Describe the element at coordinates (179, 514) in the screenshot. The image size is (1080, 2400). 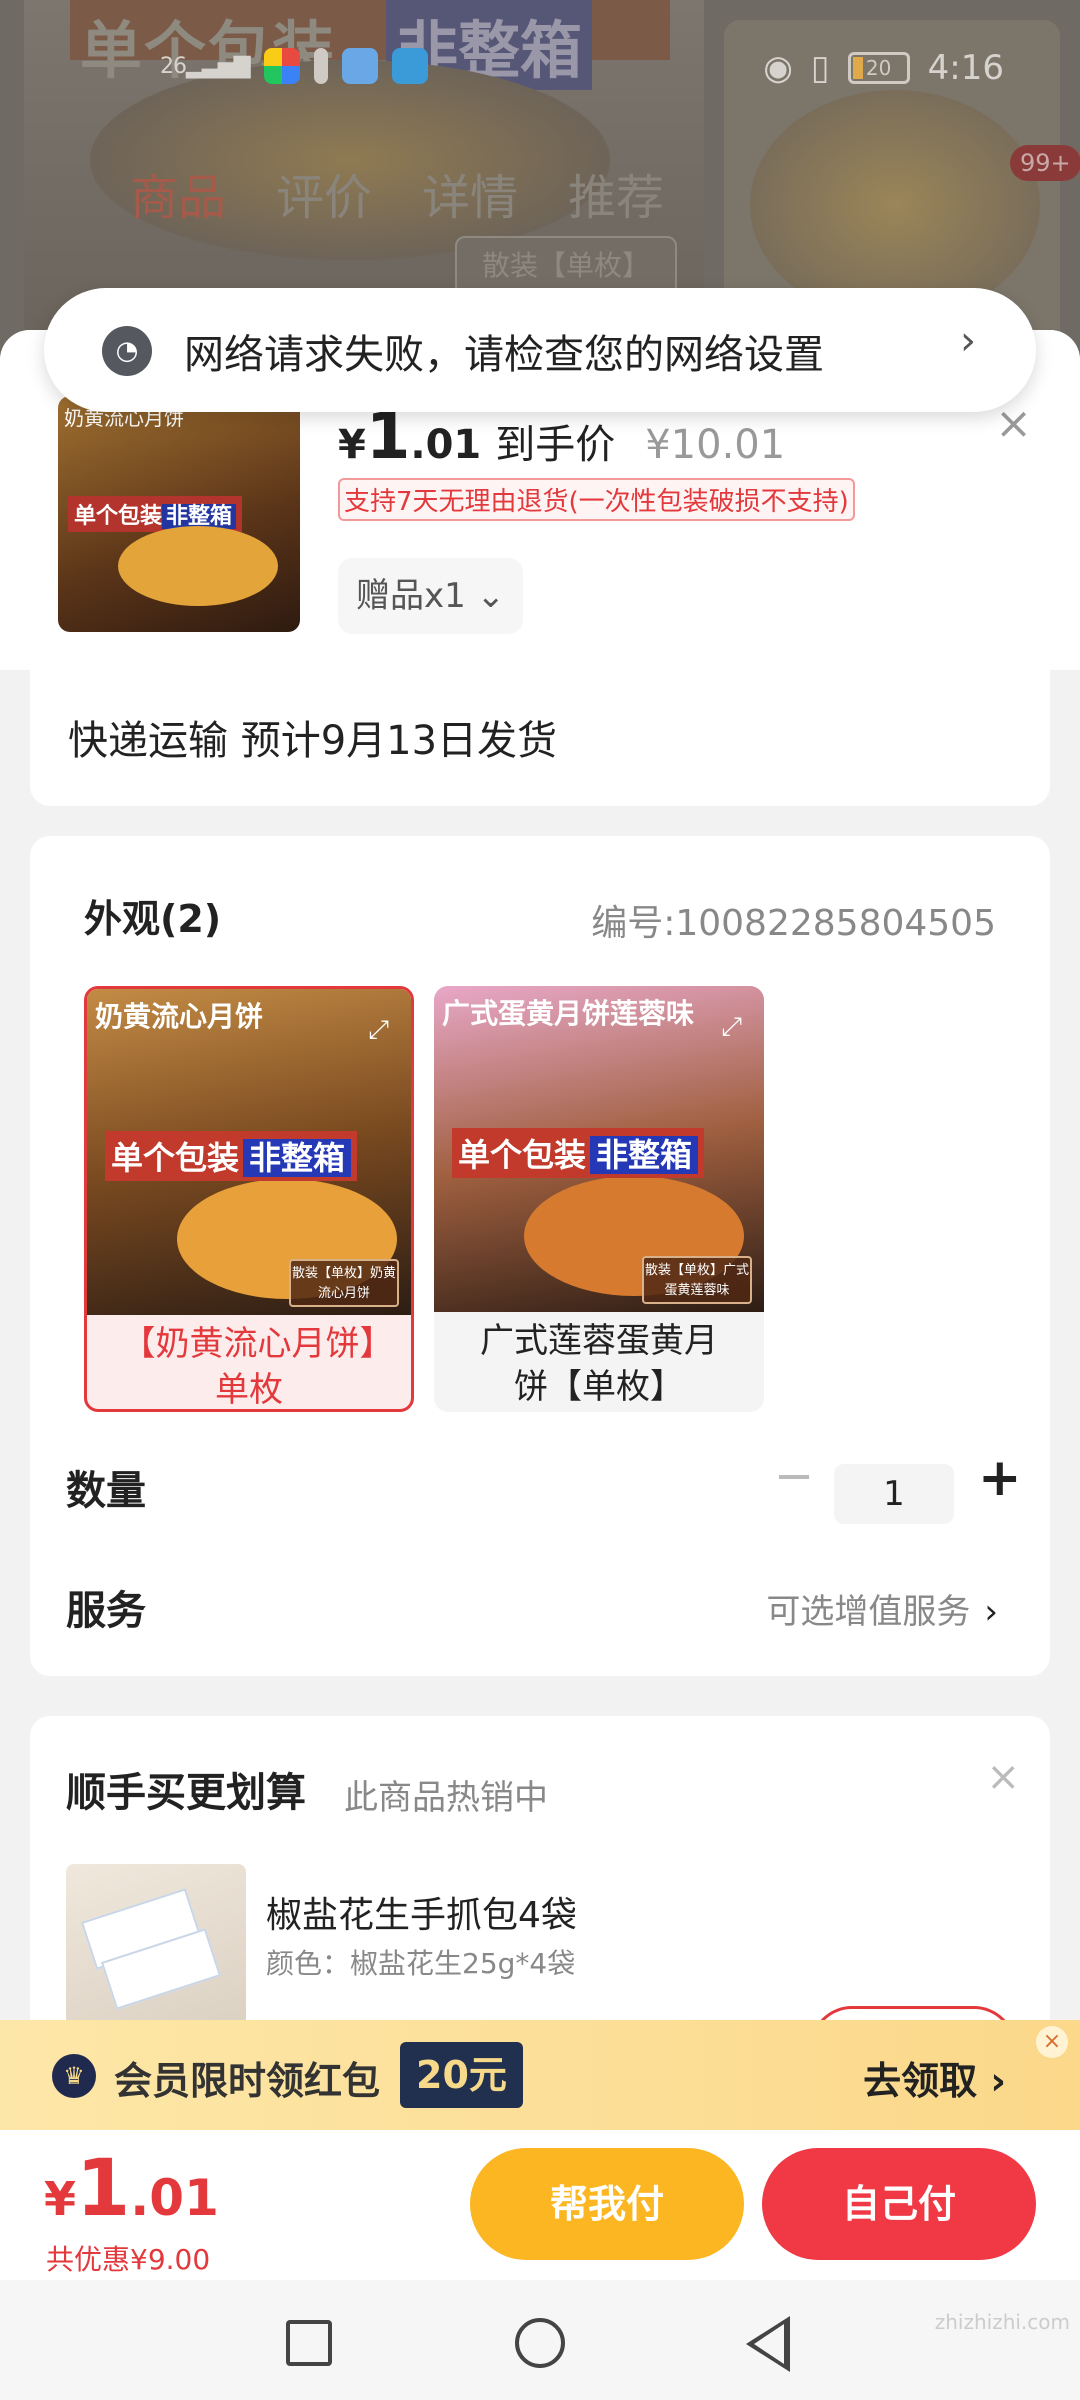
I see `product-thumbnail: 奶黄流心月饼 单个包装 非整箱` at that location.